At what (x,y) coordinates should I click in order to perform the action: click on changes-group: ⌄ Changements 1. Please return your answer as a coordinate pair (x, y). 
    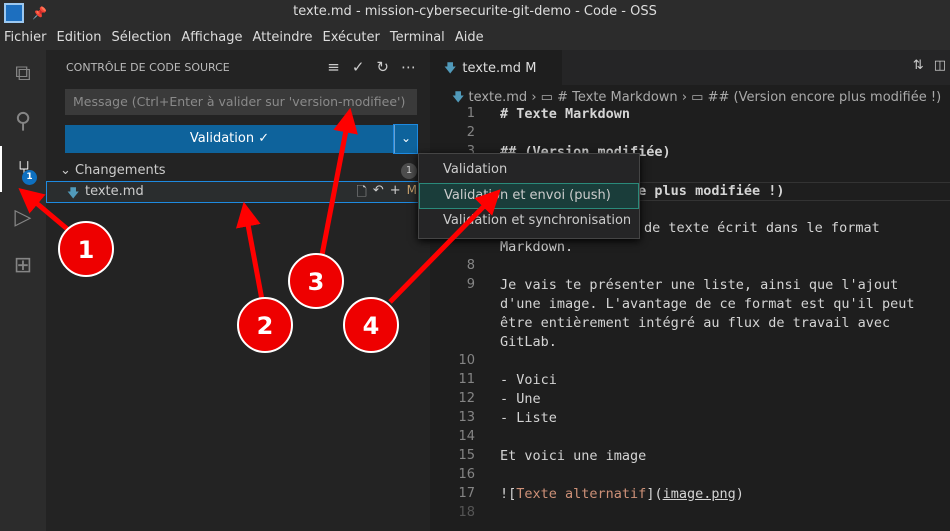
    Looking at the image, I should click on (240, 172).